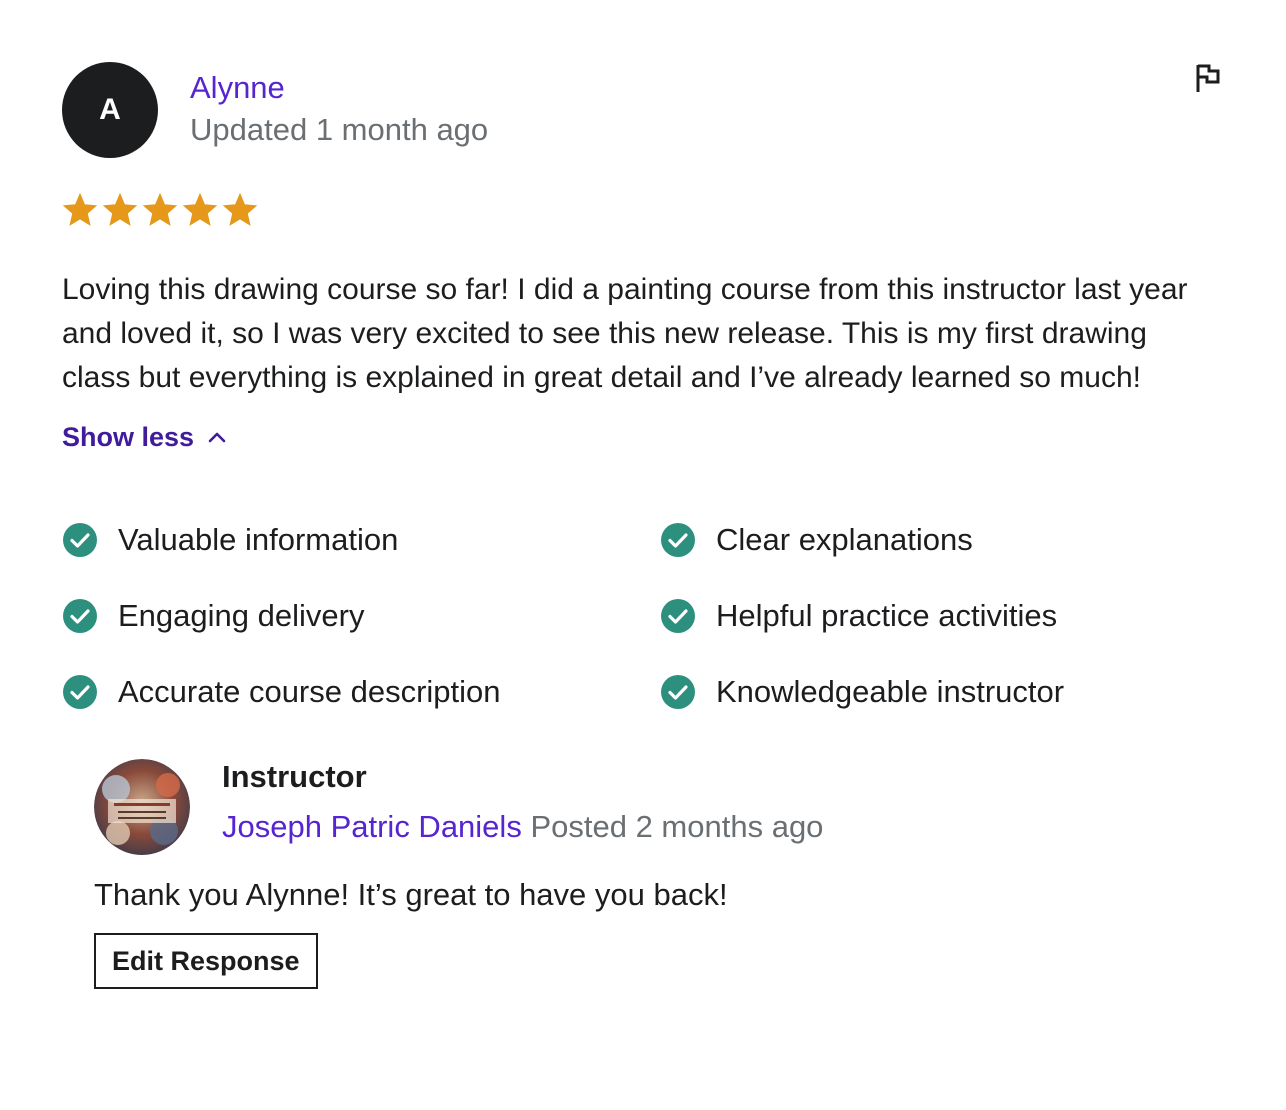 Image resolution: width=1286 pixels, height=1110 pixels. I want to click on show-less-button: Show less, so click(145, 437).